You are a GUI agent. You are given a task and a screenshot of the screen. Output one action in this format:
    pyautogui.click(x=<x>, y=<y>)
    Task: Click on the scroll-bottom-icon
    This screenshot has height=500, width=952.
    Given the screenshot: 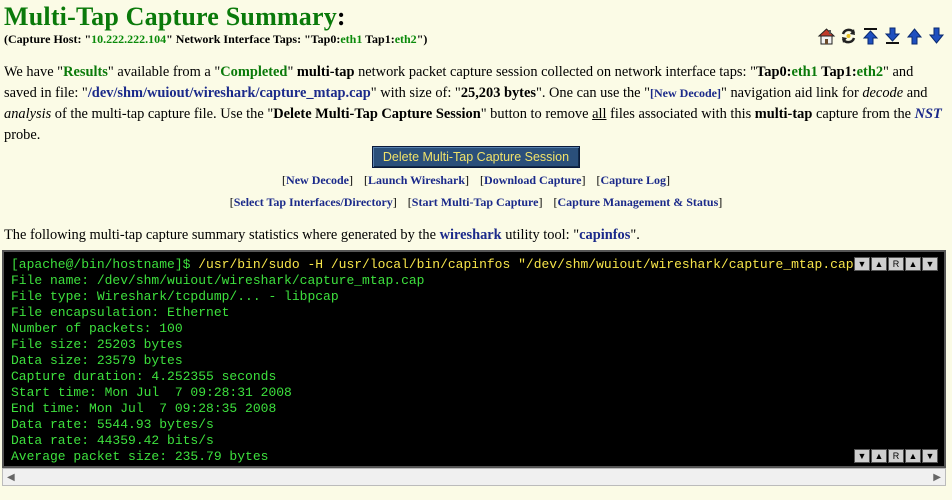 What is the action you would take?
    pyautogui.click(x=892, y=36)
    